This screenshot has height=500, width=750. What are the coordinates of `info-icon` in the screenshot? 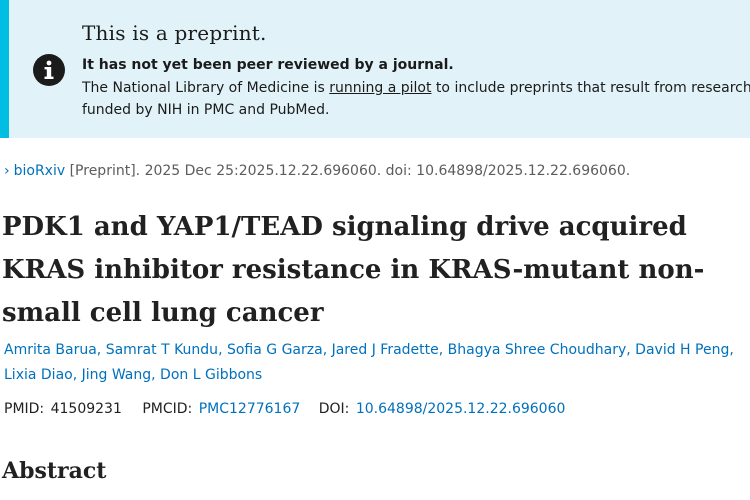 It's located at (49, 70).